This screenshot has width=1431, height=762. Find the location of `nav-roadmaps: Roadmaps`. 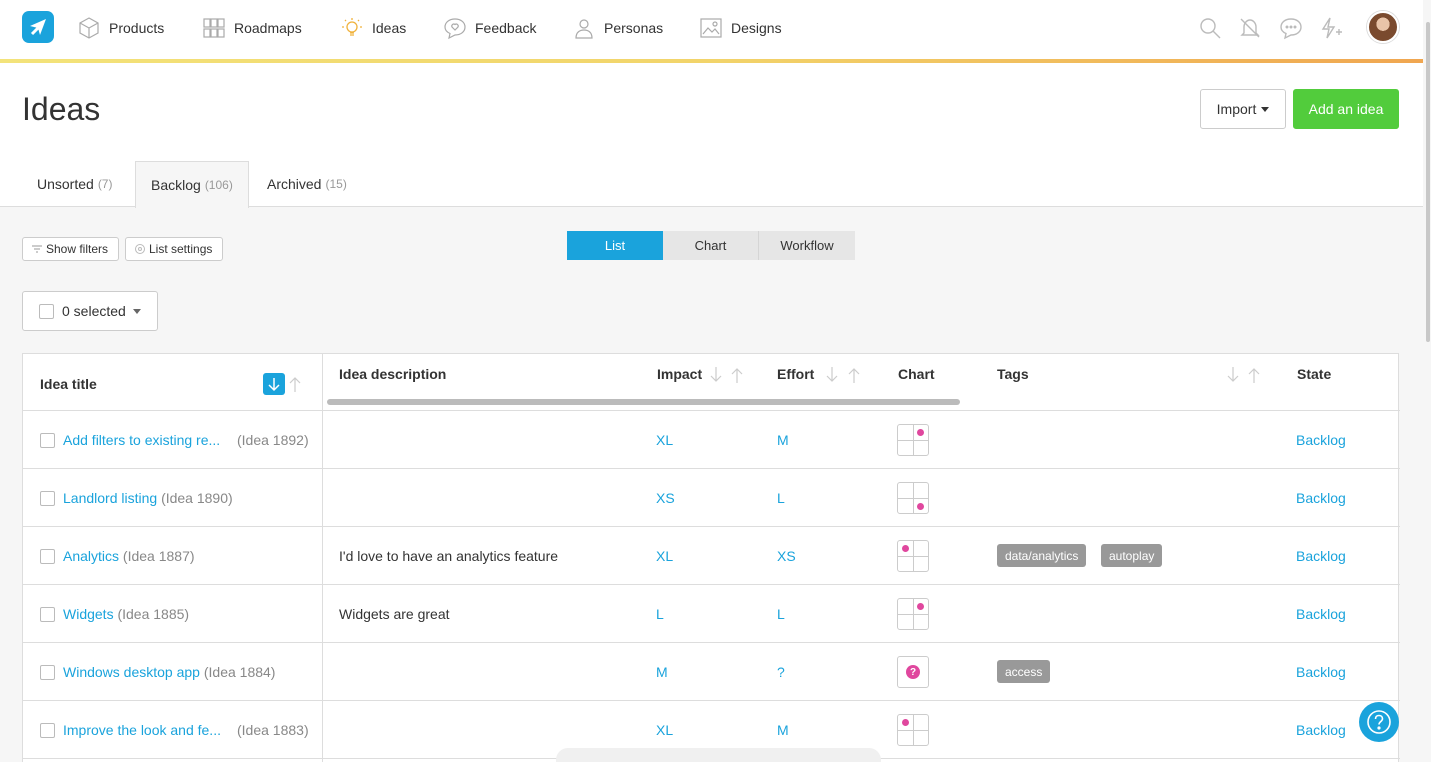

nav-roadmaps: Roadmaps is located at coordinates (252, 28).